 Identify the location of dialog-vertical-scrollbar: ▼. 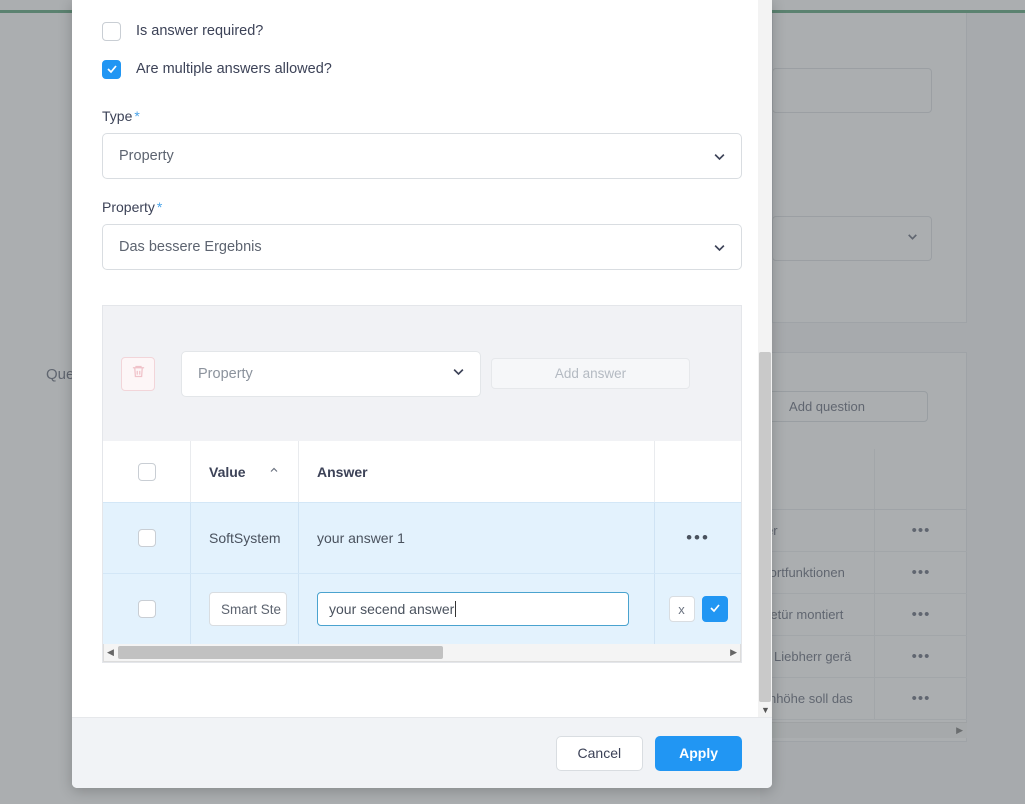
(765, 358).